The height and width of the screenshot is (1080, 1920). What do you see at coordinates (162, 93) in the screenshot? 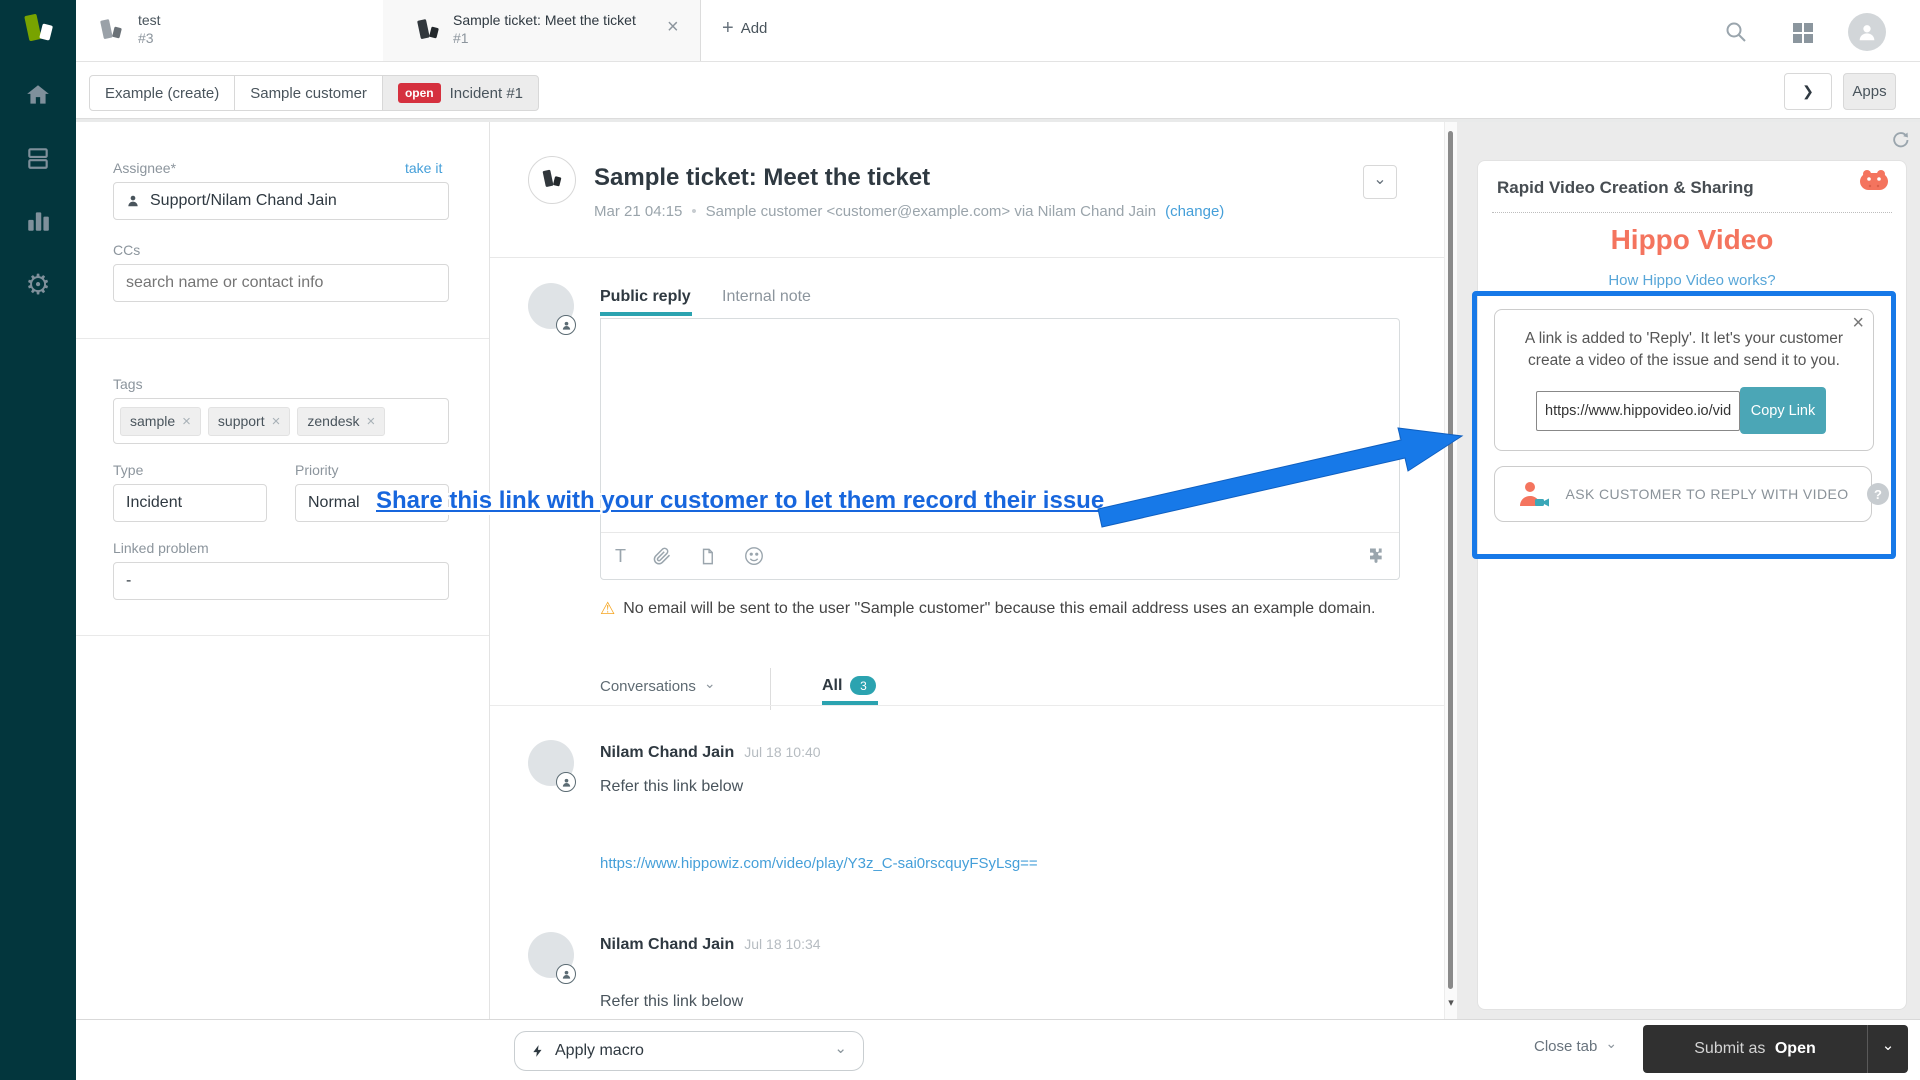
I see `breadcrumb-item-example: Example (create)` at bounding box center [162, 93].